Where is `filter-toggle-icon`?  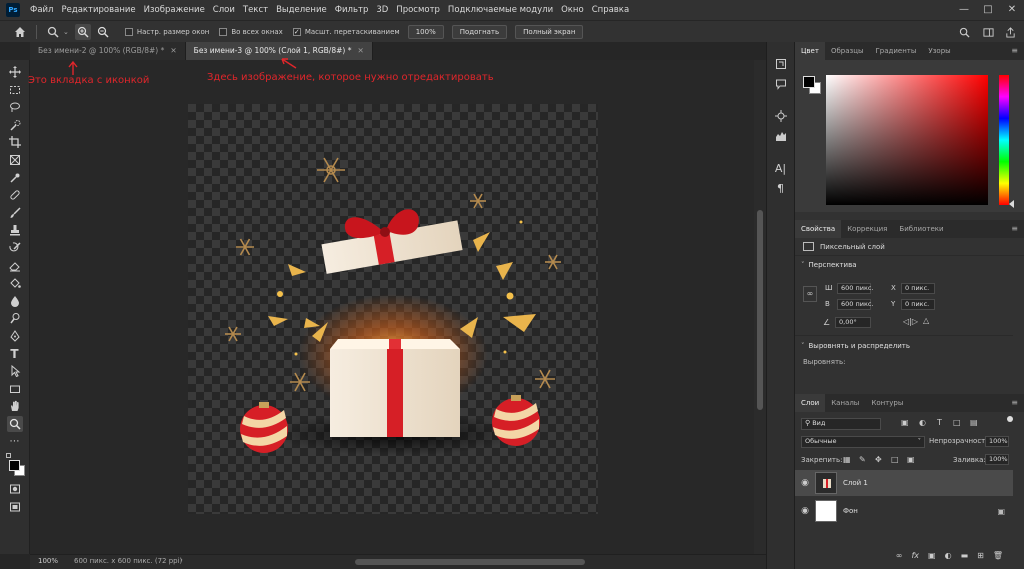
filter-toggle-icon is located at coordinates (1010, 419).